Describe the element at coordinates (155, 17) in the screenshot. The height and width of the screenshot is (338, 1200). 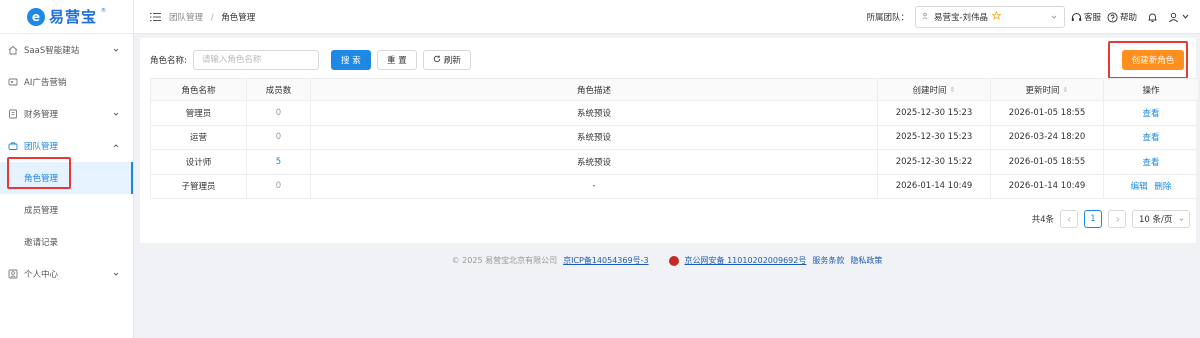
I see `menu-toggle-icon` at that location.